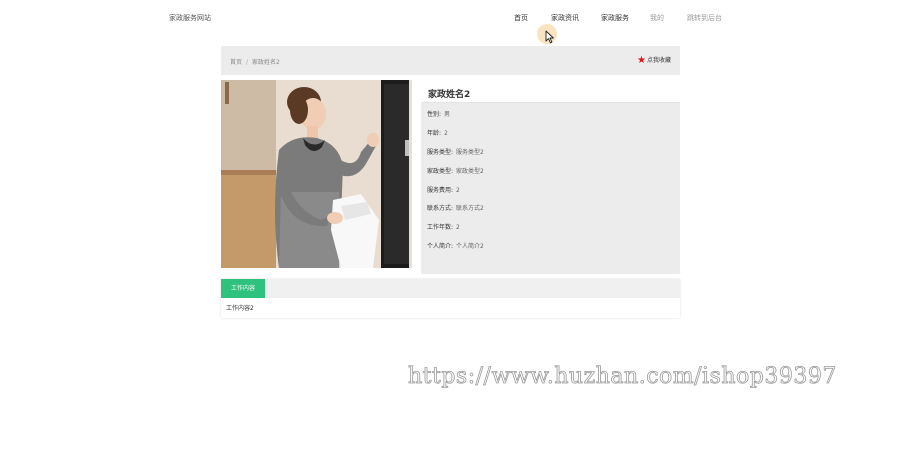 The width and height of the screenshot is (900, 452). What do you see at coordinates (455, 157) in the screenshot?
I see `field-service-type: 服务类型: 服务类型2` at bounding box center [455, 157].